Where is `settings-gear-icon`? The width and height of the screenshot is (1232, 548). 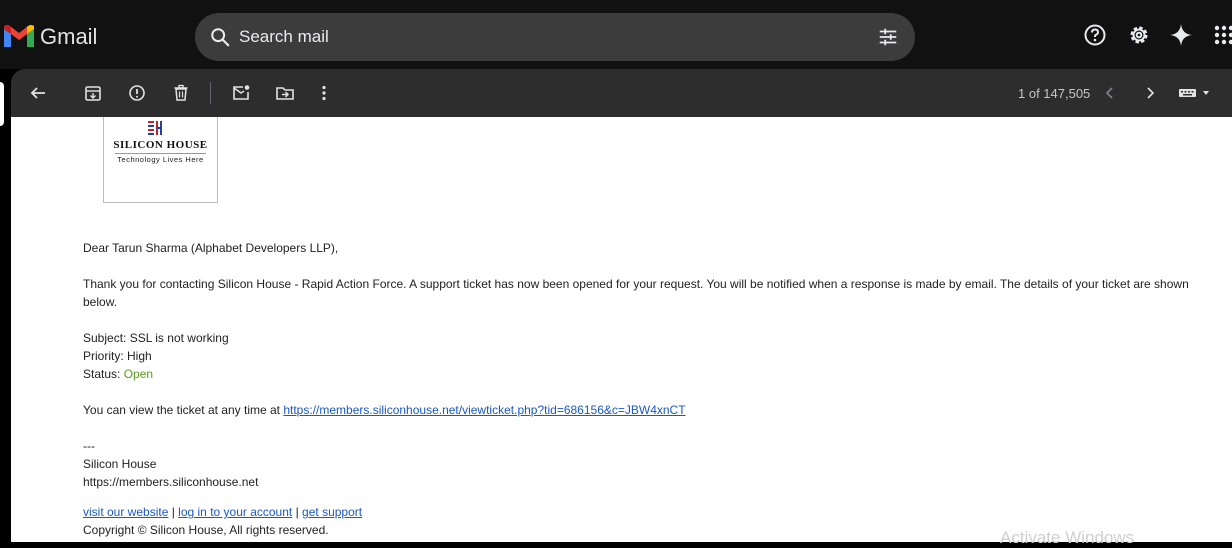 settings-gear-icon is located at coordinates (1139, 35).